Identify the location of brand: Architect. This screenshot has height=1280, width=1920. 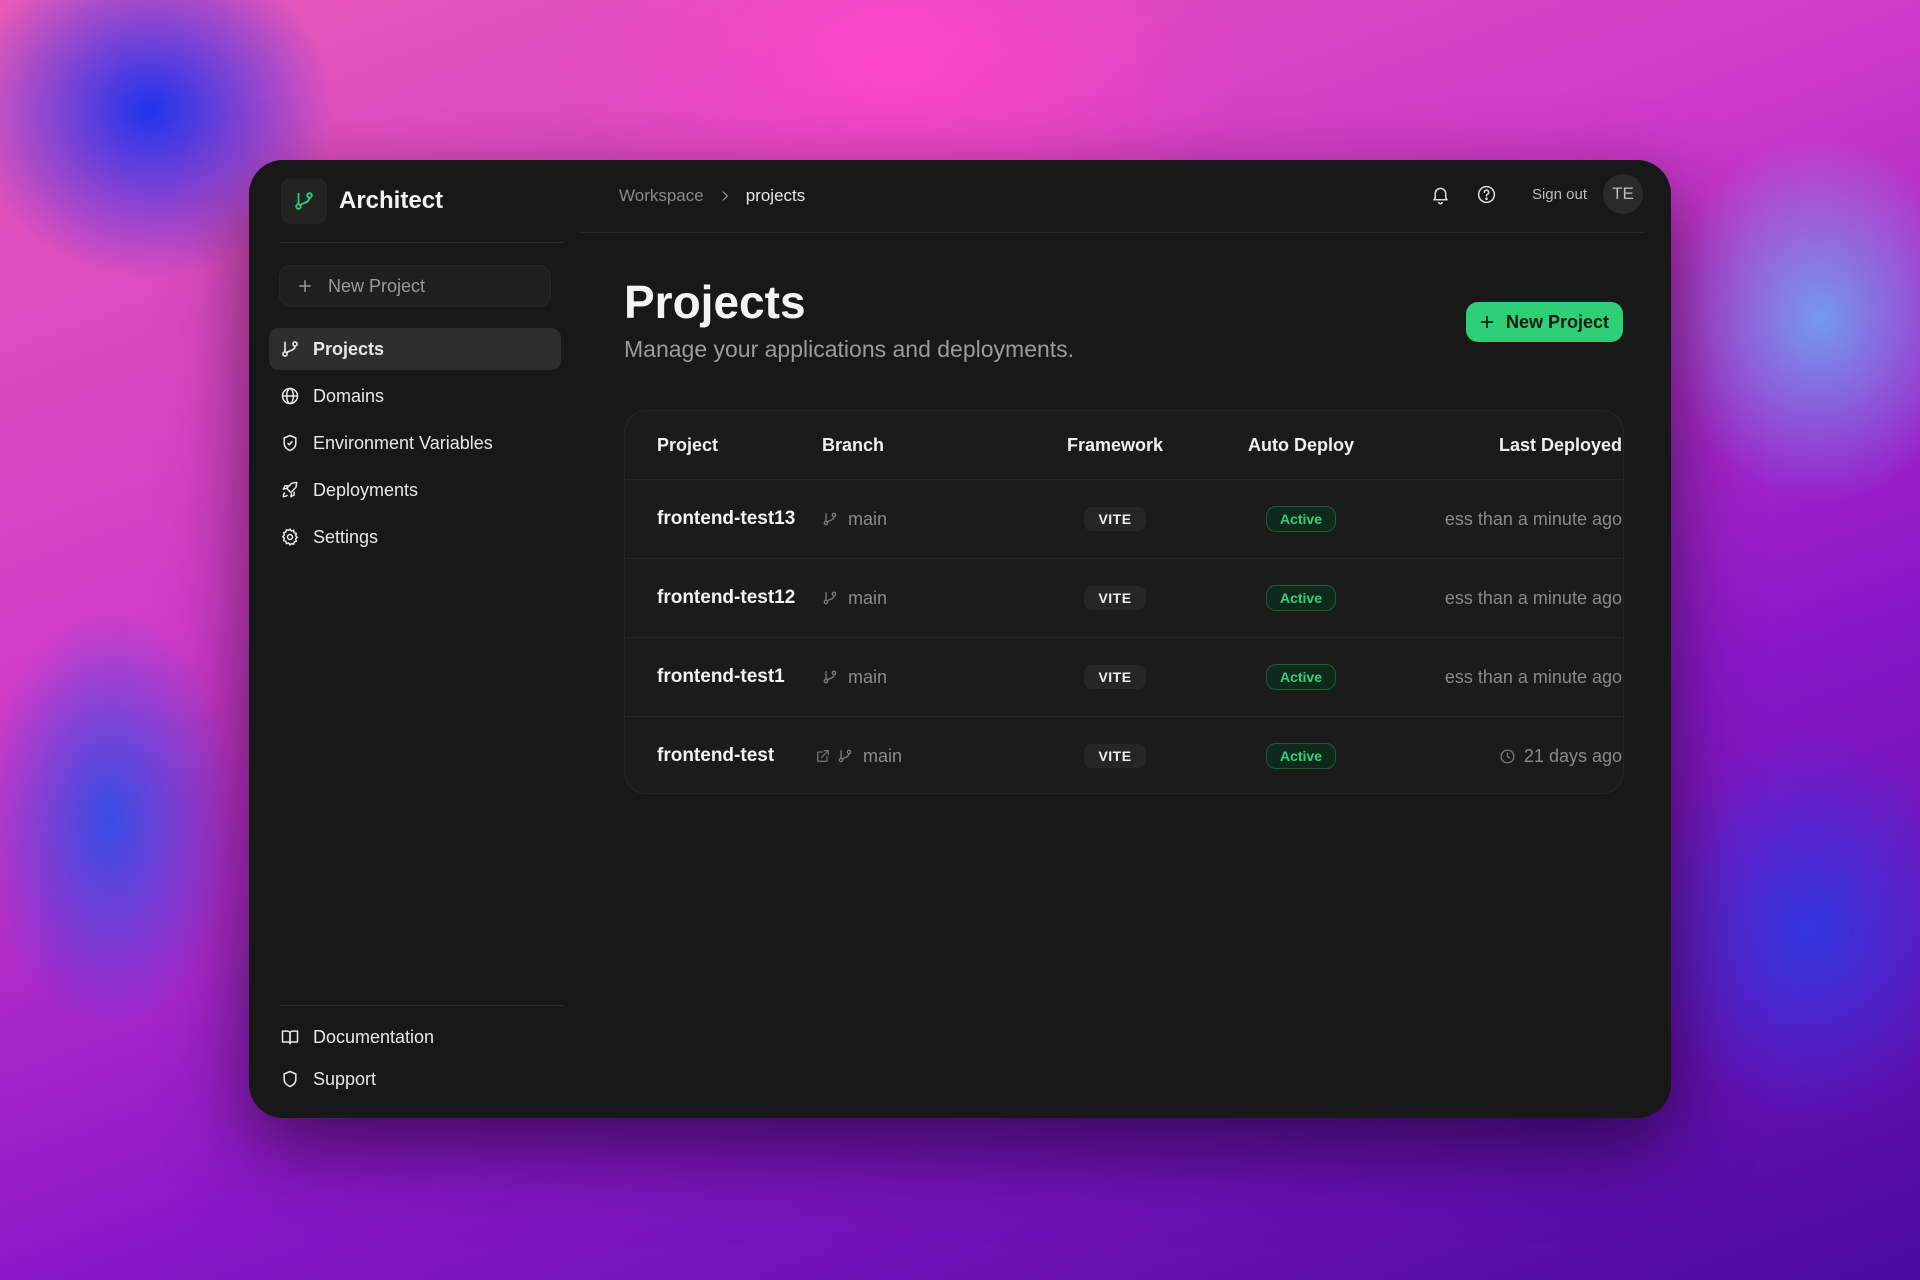
(362, 201).